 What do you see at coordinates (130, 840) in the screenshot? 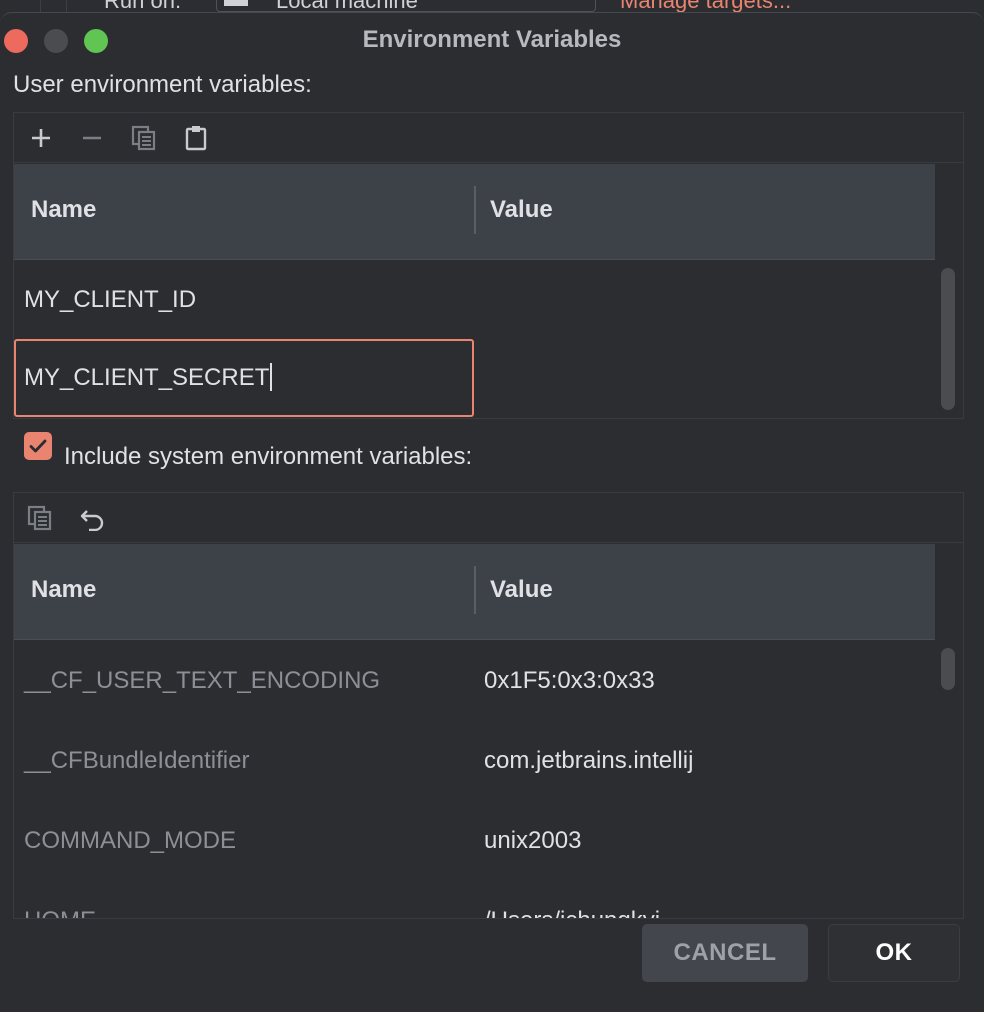
I see `variable-name: COMMAND_MODE` at bounding box center [130, 840].